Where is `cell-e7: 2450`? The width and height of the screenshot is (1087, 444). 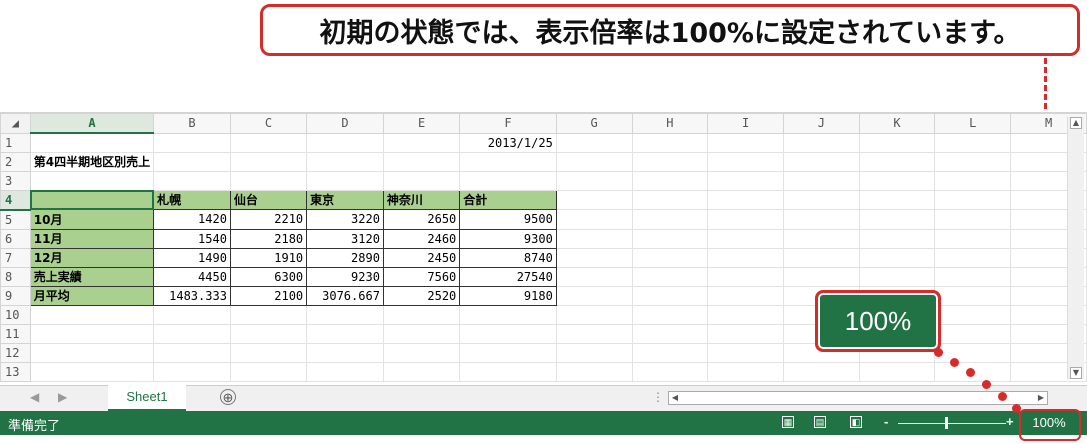
cell-e7: 2450 is located at coordinates (421, 257).